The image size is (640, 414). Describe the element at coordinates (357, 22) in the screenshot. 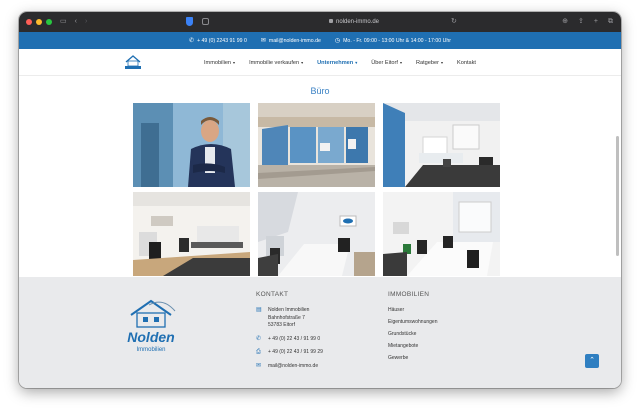

I see `url-text: nolden-immo.de` at that location.